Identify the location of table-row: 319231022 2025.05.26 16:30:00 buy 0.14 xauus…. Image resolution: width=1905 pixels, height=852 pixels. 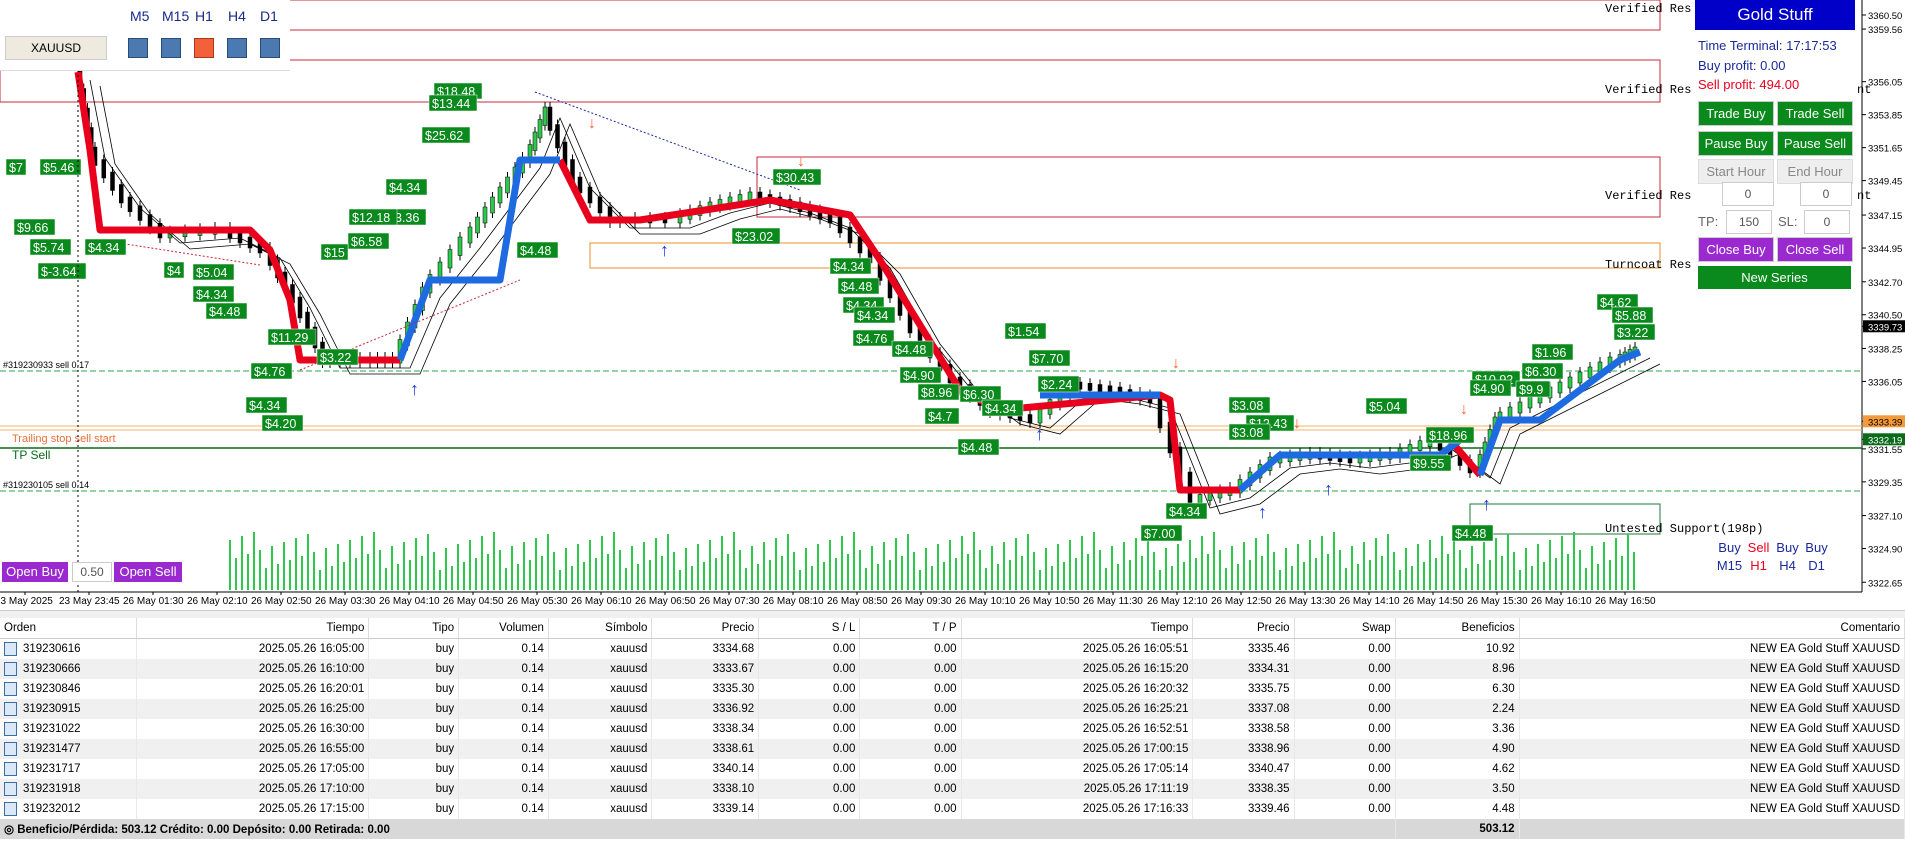
(952, 729).